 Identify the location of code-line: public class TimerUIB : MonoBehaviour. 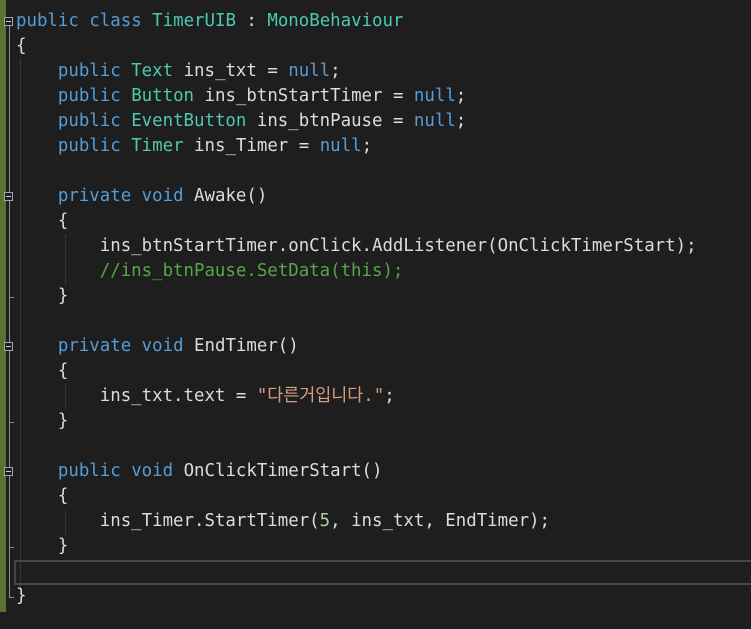
(209, 21).